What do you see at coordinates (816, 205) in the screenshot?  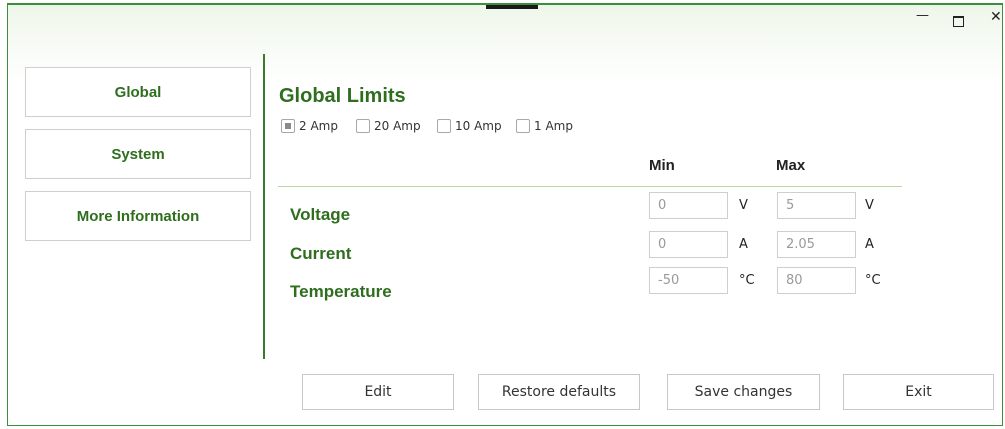 I see `voltage-max-field: 5` at bounding box center [816, 205].